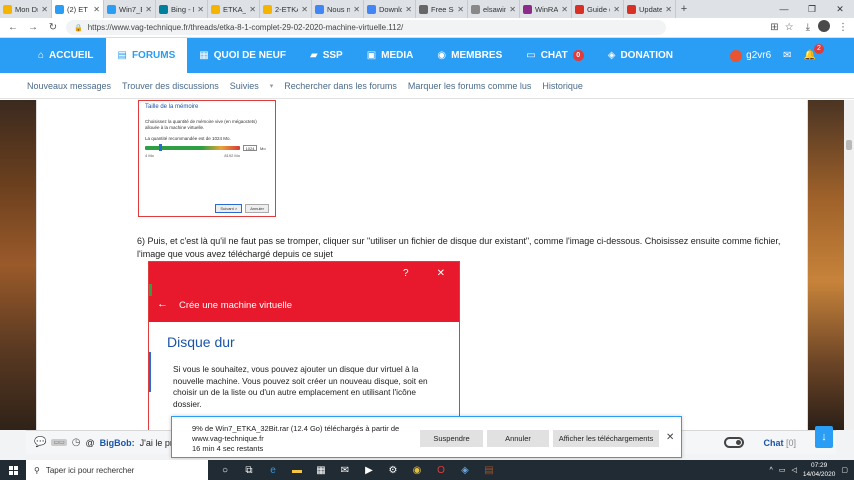  What do you see at coordinates (90, 470) in the screenshot?
I see `search-placeholder: Taper ici pour rechercher` at bounding box center [90, 470].